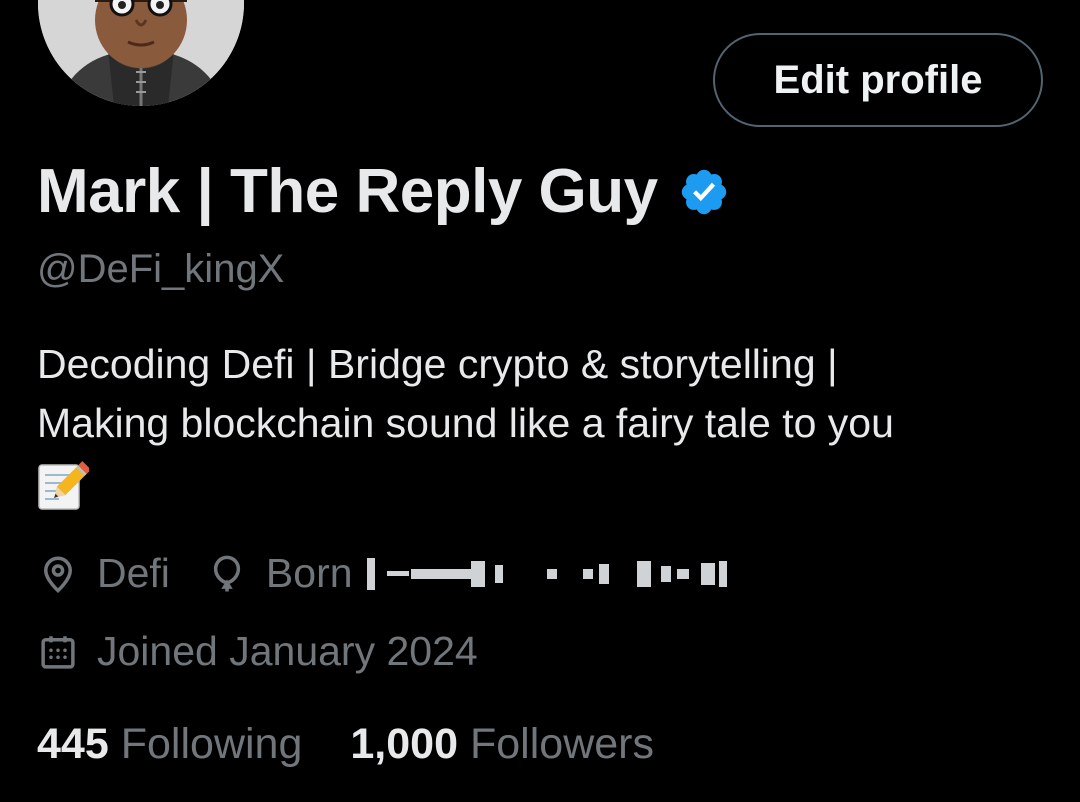 This screenshot has width=1080, height=802. I want to click on followers-label: Followers, so click(562, 744).